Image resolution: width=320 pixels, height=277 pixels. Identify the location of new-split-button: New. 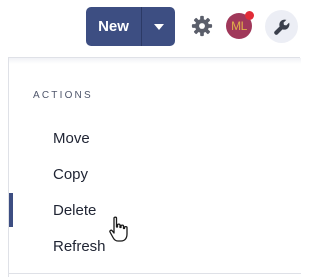
(130, 26).